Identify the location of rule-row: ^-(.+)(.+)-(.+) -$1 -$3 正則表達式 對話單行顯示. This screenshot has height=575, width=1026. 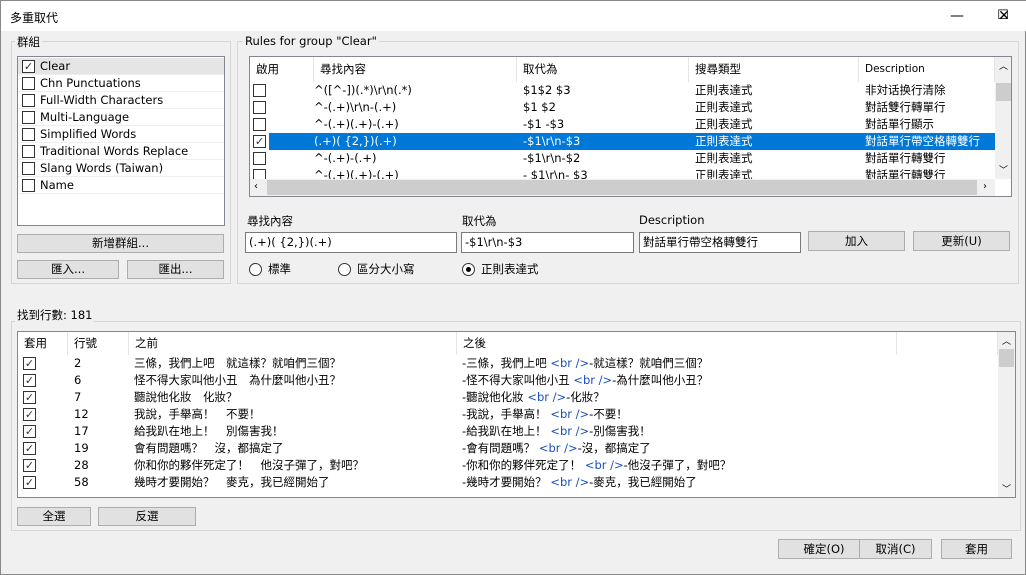
(622, 124).